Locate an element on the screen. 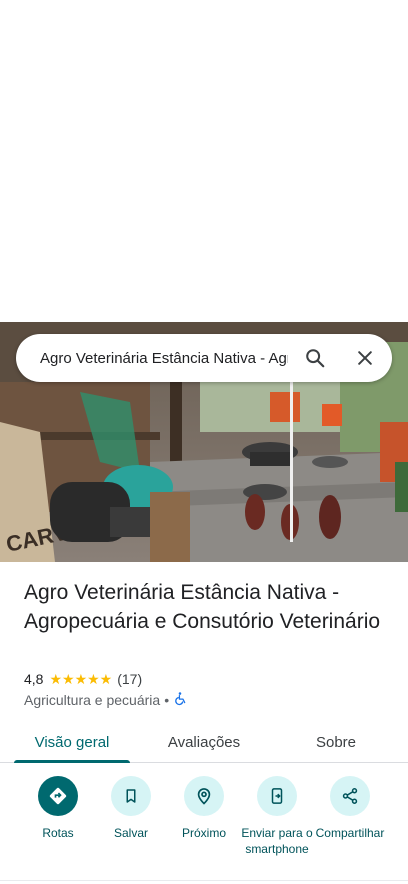  rating-row: 4,8 ★★★★★ (17) is located at coordinates (83, 679).